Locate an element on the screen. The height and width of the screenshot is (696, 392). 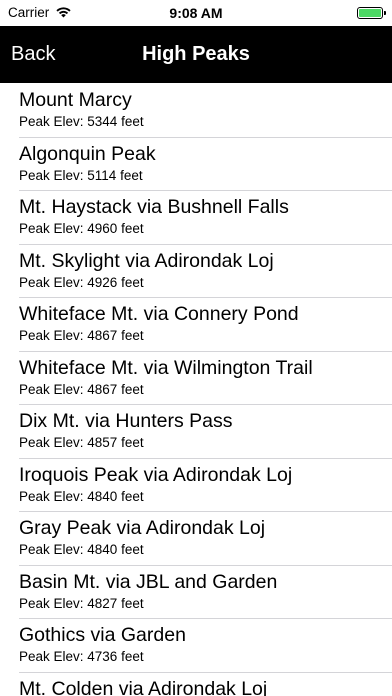
peak-elevation: Peak Elev: 4827 feet is located at coordinates (81, 603).